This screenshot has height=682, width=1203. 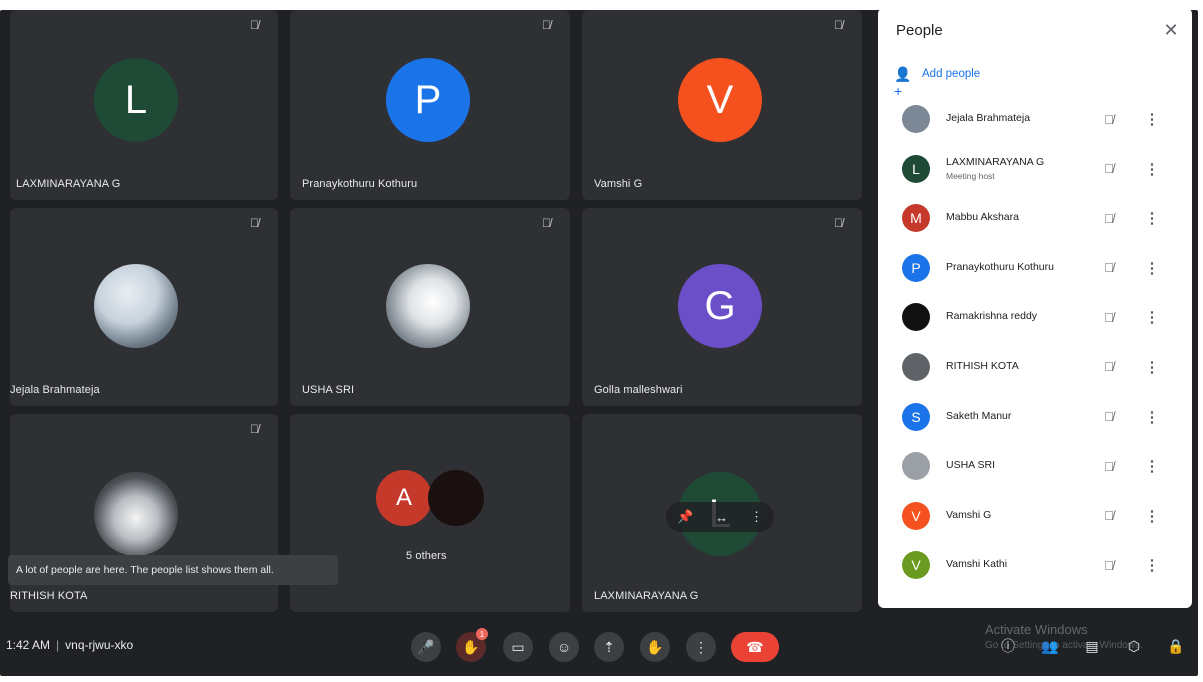 What do you see at coordinates (916, 416) in the screenshot?
I see `avatar: S` at bounding box center [916, 416].